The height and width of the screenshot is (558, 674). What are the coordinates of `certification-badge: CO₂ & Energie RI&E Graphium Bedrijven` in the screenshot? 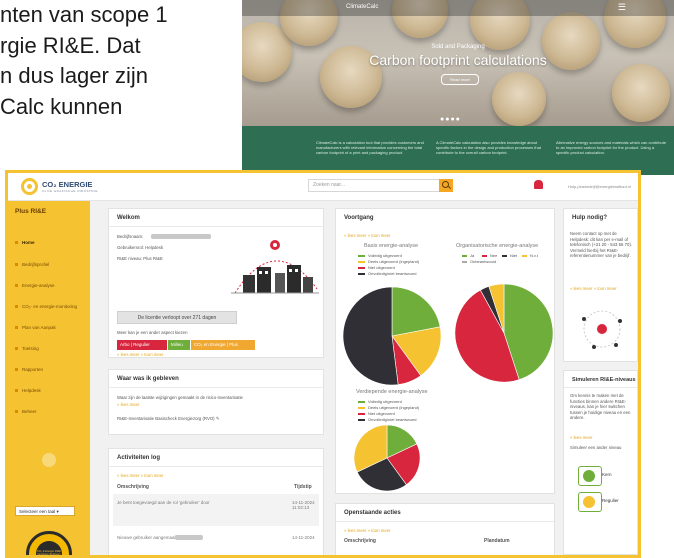 It's located at (49, 543).